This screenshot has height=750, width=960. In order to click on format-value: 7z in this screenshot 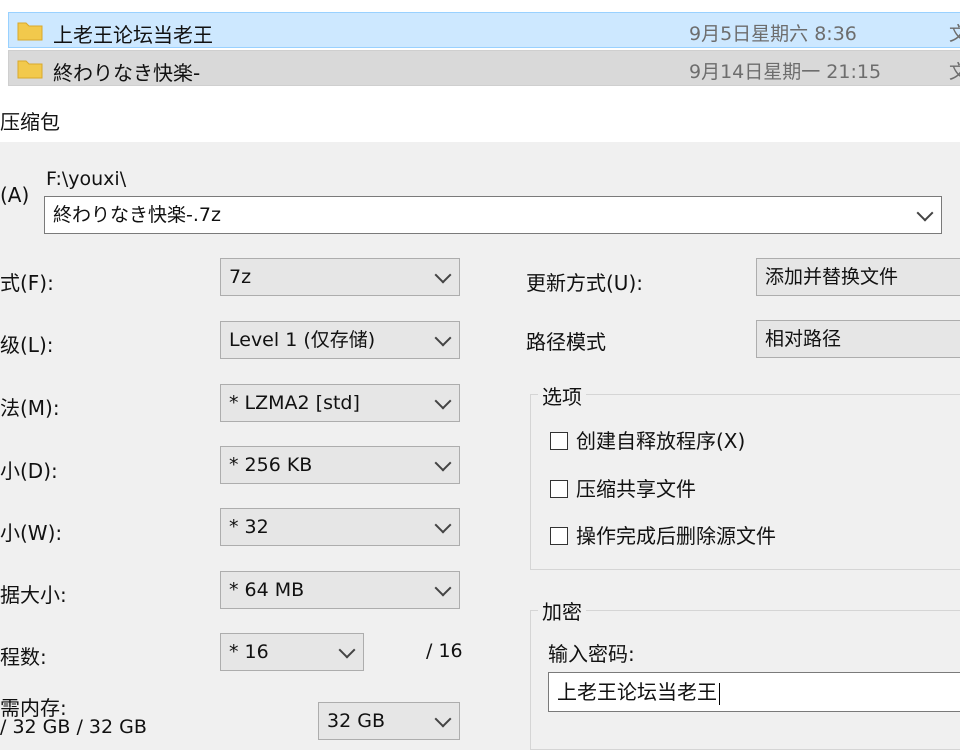, I will do `click(240, 277)`.